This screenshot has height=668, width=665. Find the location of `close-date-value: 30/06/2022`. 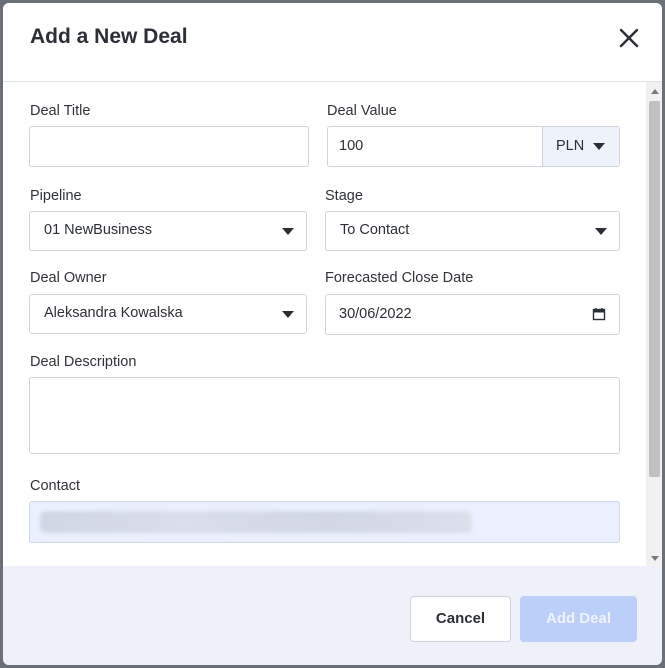

close-date-value: 30/06/2022 is located at coordinates (375, 314).